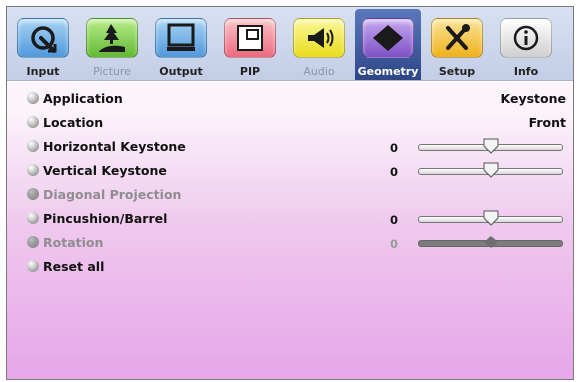 The height and width of the screenshot is (382, 580). I want to click on menu-item-pincushion-barrel: Pincushion/Barrel 0, so click(298, 218).